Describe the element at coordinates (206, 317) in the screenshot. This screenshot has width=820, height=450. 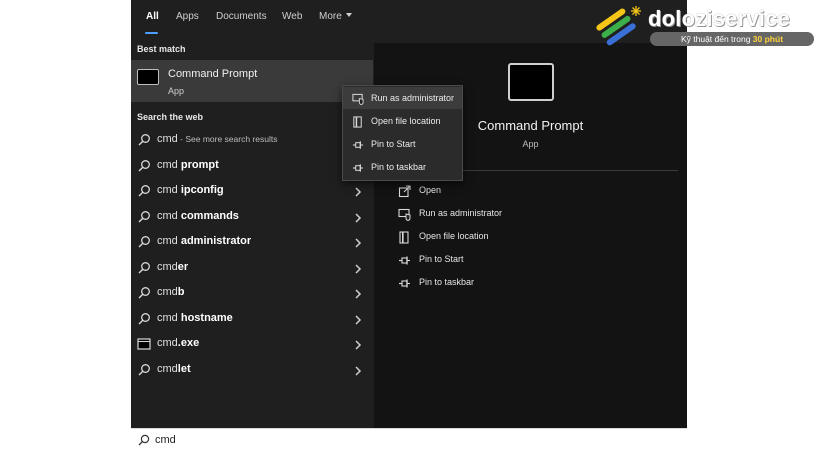
I see `result-suggestion-text: hostname` at that location.